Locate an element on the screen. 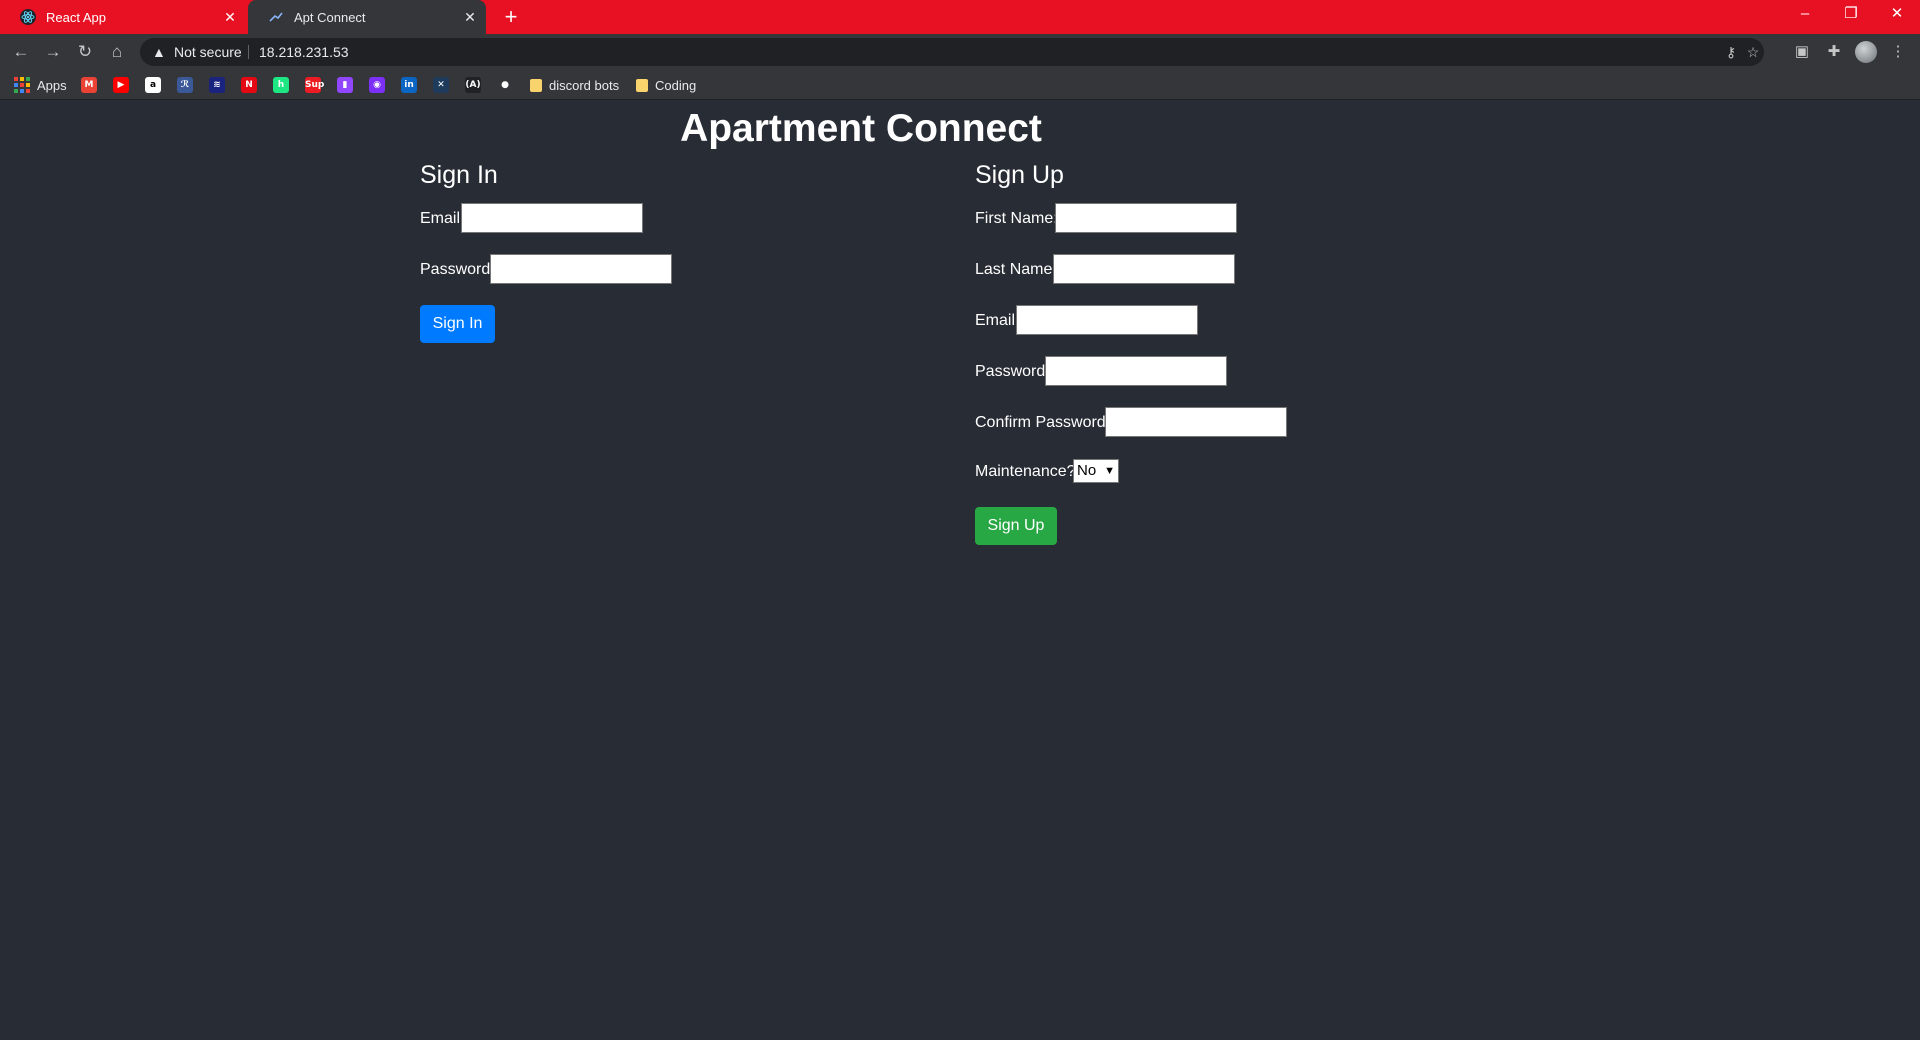 Image resolution: width=1920 pixels, height=1040 pixels. bookmark-bookmark-icon-4: ℛ is located at coordinates (185, 85).